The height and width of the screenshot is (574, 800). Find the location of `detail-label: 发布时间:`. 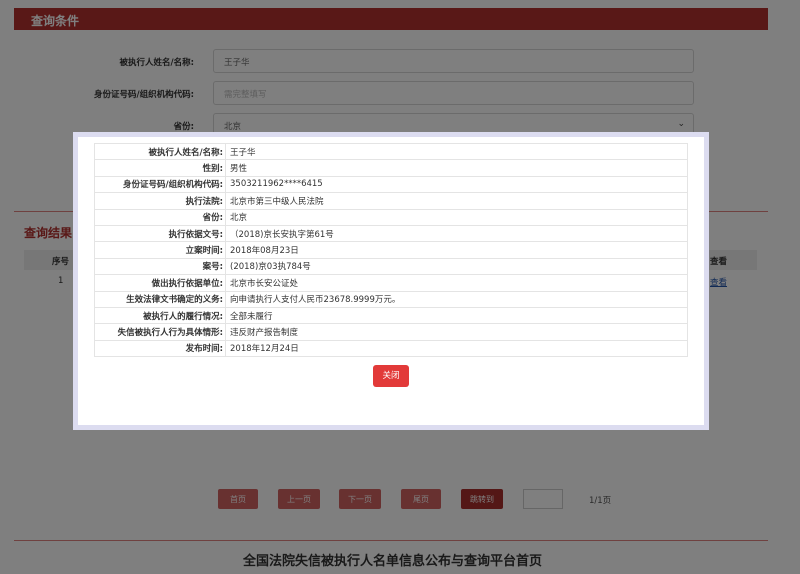

detail-label: 发布时间: is located at coordinates (160, 348).